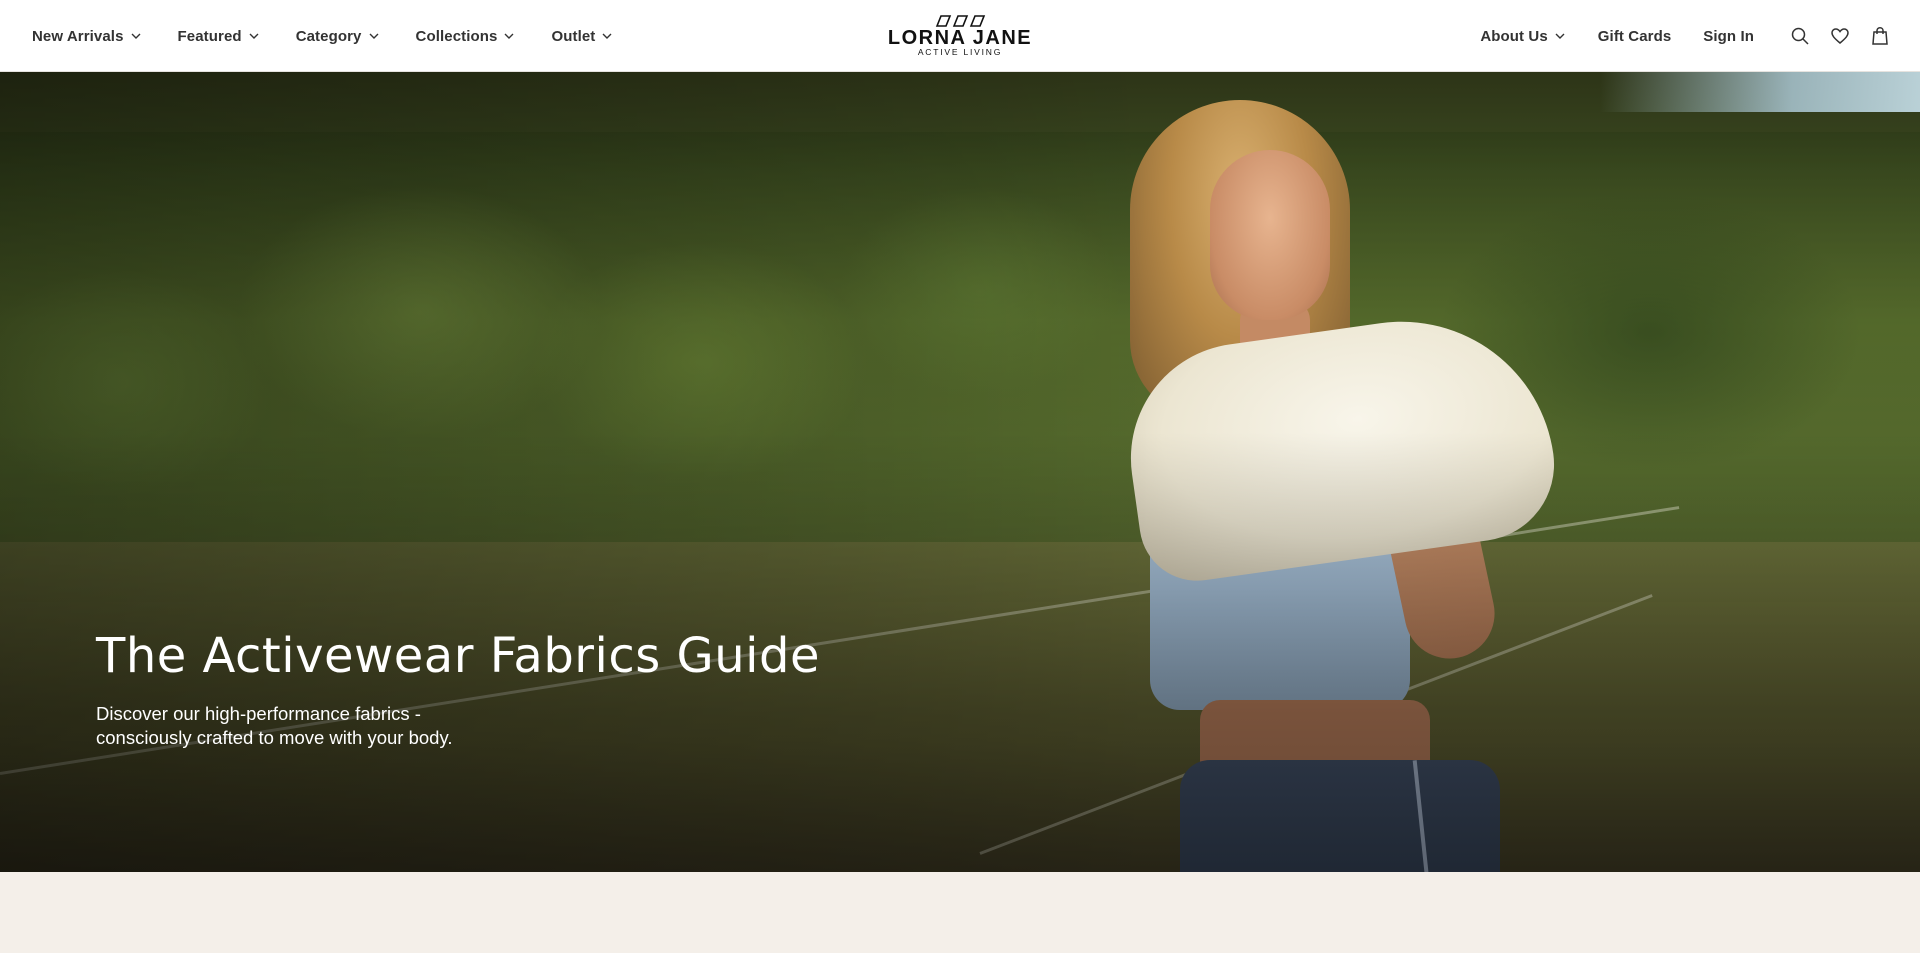 Image resolution: width=1920 pixels, height=953 pixels. I want to click on logo-mark-icon, so click(960, 21).